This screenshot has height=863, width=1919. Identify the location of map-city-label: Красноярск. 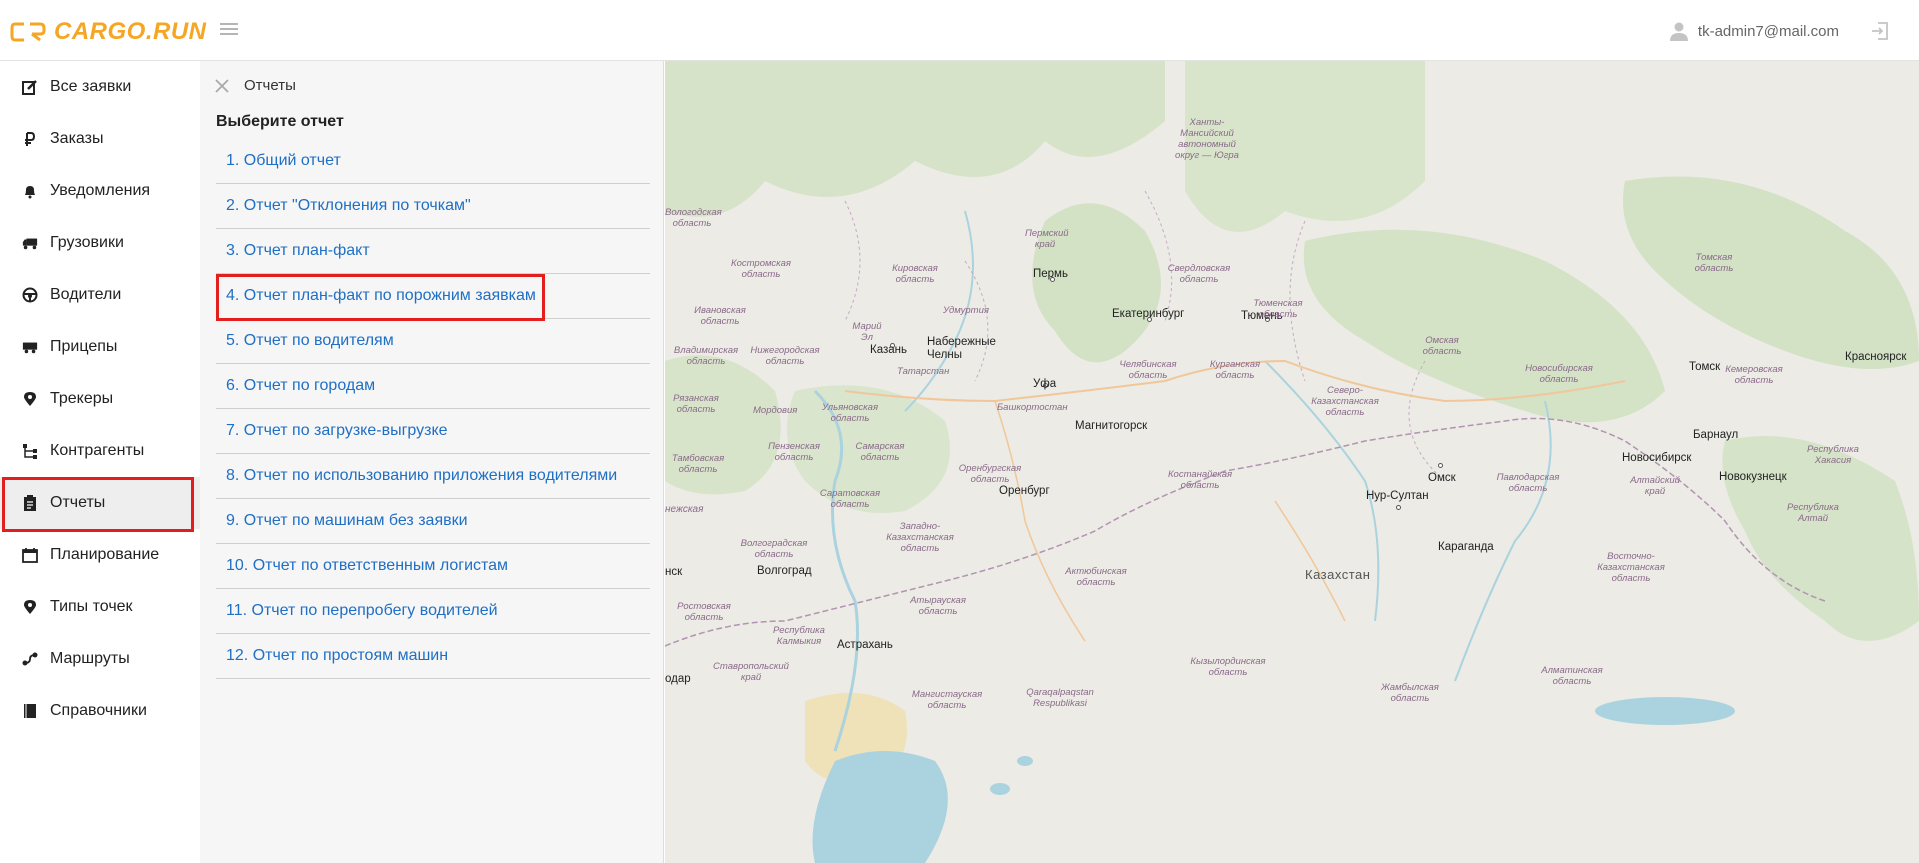
(1876, 357).